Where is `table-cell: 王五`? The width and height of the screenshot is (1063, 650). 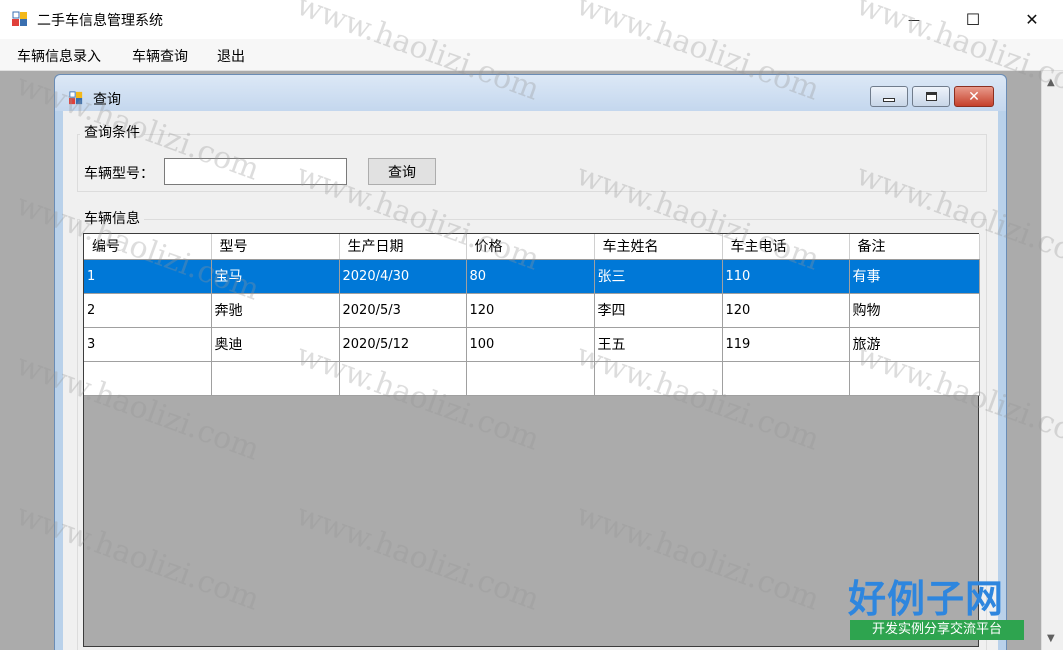
table-cell: 王五 is located at coordinates (658, 344).